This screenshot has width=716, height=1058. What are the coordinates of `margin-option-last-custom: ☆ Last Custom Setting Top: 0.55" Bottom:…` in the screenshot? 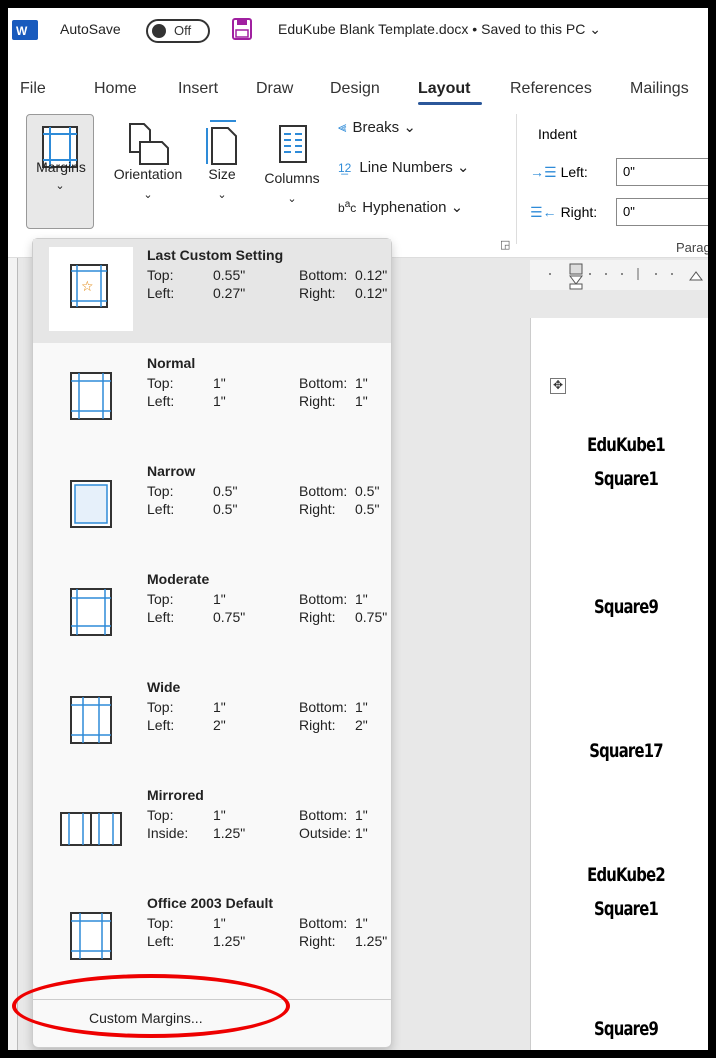 It's located at (212, 291).